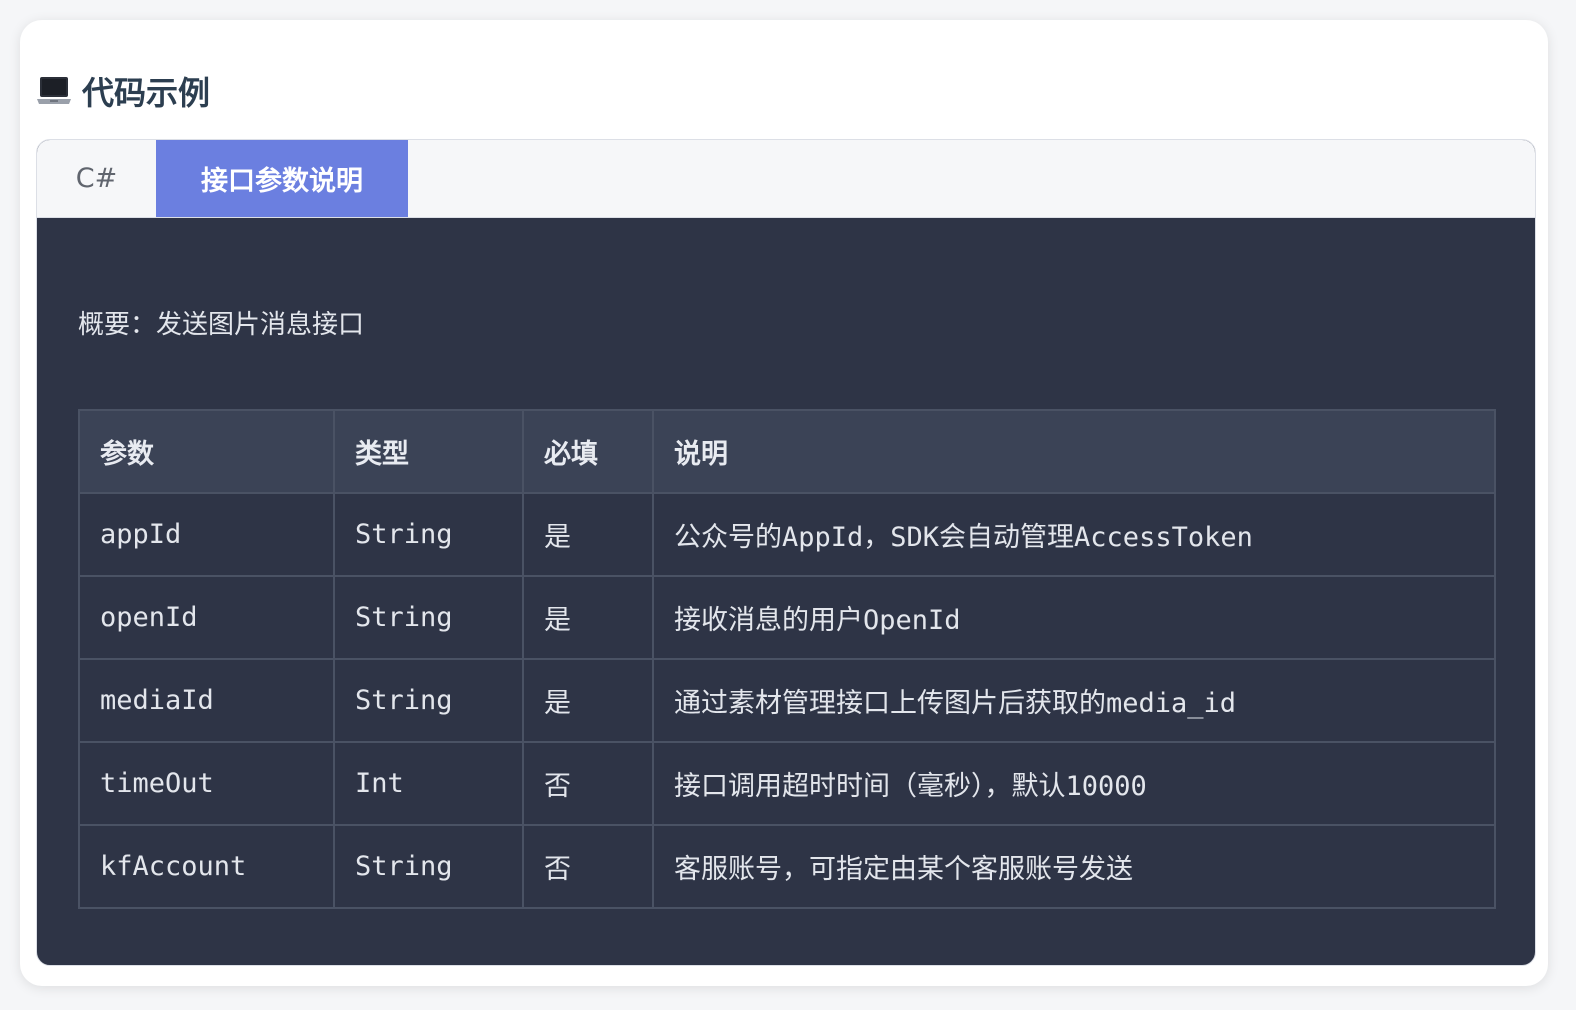 This screenshot has width=1576, height=1010. I want to click on param-name: appId, so click(206, 534).